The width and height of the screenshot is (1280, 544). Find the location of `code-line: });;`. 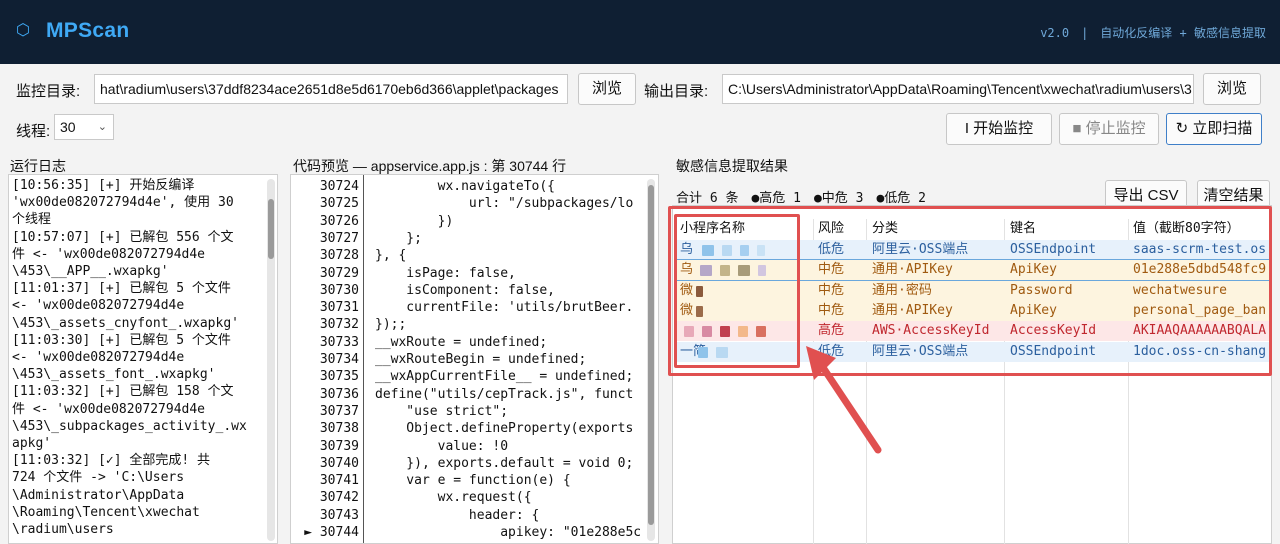

code-line: });; is located at coordinates (391, 325).